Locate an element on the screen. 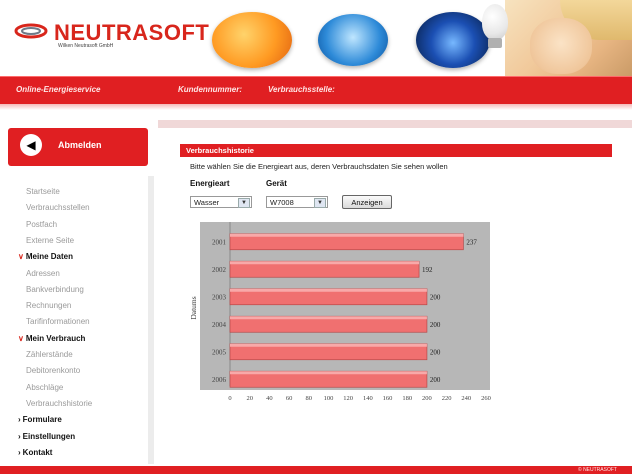 The image size is (632, 474). content-top-band is located at coordinates (395, 124).